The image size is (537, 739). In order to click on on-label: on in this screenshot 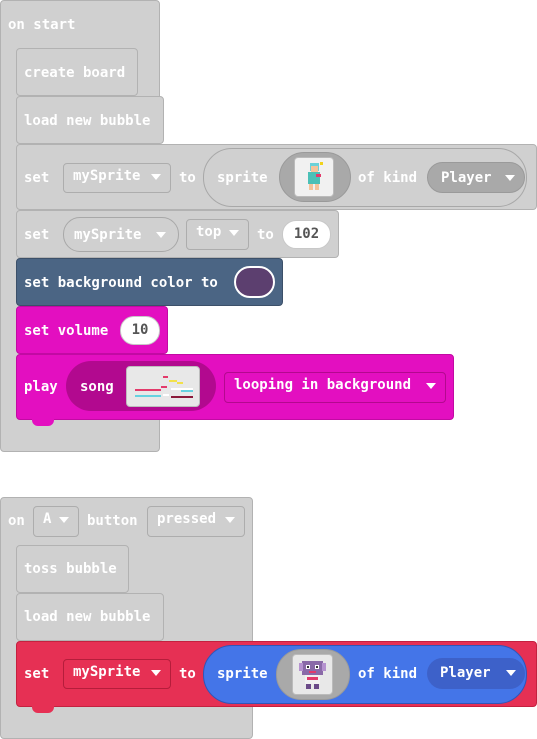, I will do `click(16, 521)`.